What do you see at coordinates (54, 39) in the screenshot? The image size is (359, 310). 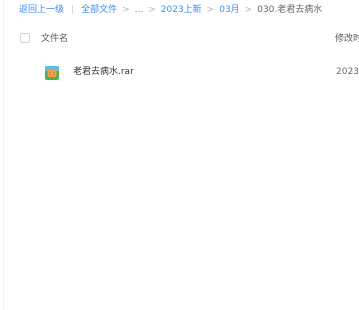 I see `column-header-filename: 文件名` at bounding box center [54, 39].